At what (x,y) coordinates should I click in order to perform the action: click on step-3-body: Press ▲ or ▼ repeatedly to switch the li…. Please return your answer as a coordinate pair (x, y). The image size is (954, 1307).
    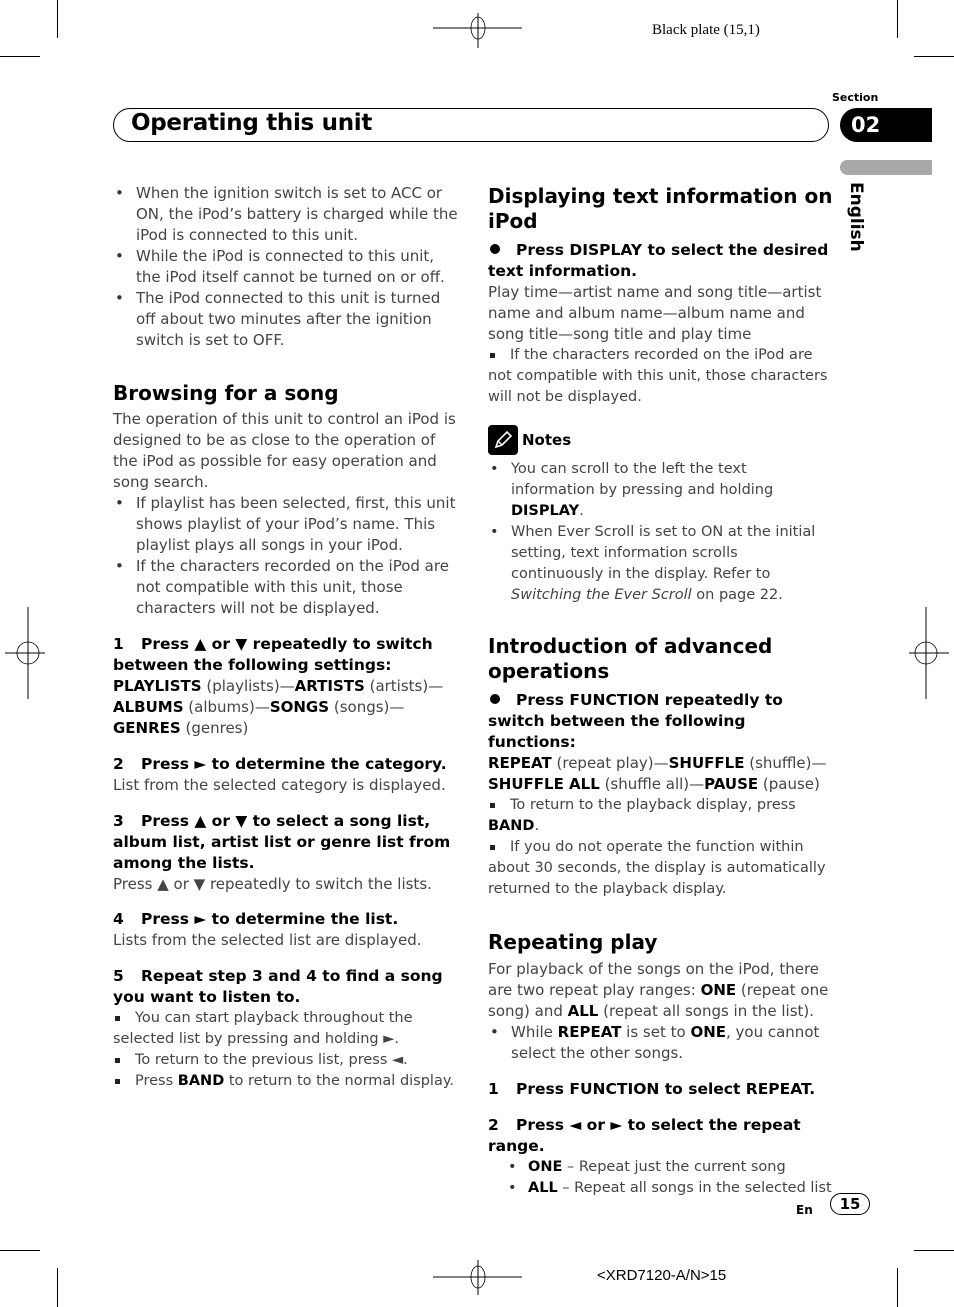
    Looking at the image, I should click on (272, 884).